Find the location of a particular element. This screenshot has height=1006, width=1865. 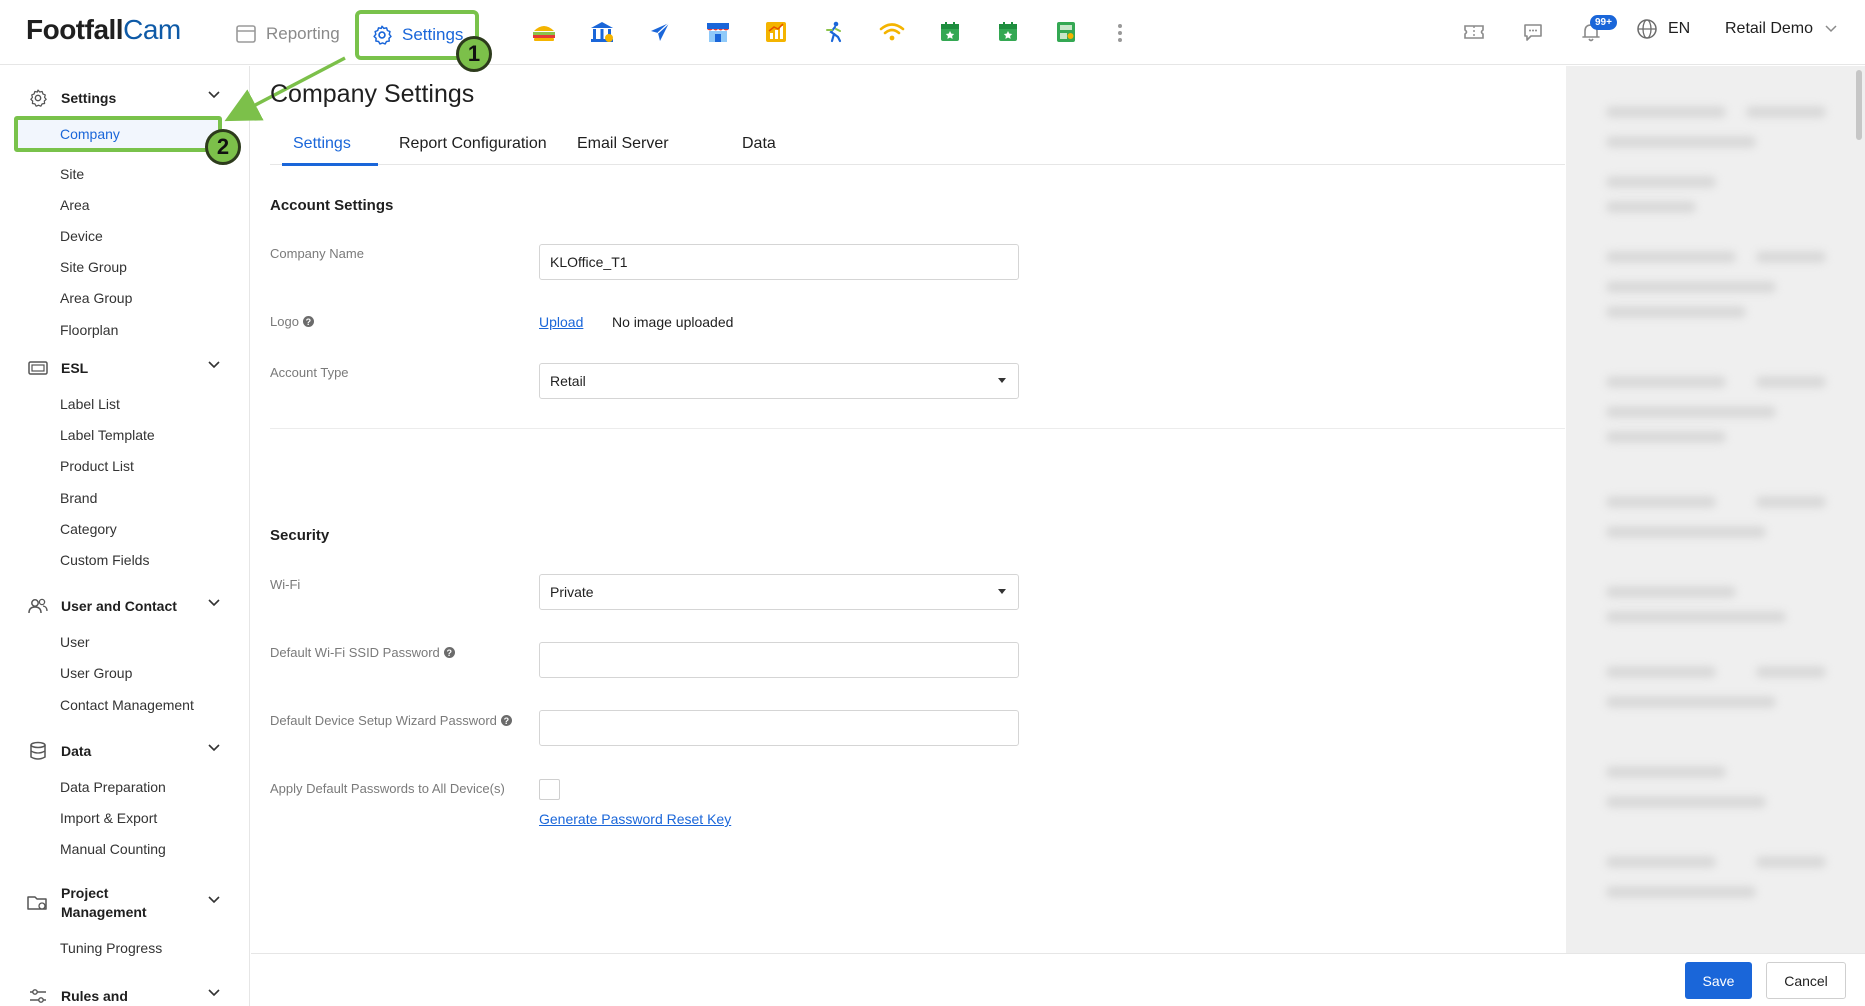

sidebar-section-user-contact: User and Contact is located at coordinates (124, 606).